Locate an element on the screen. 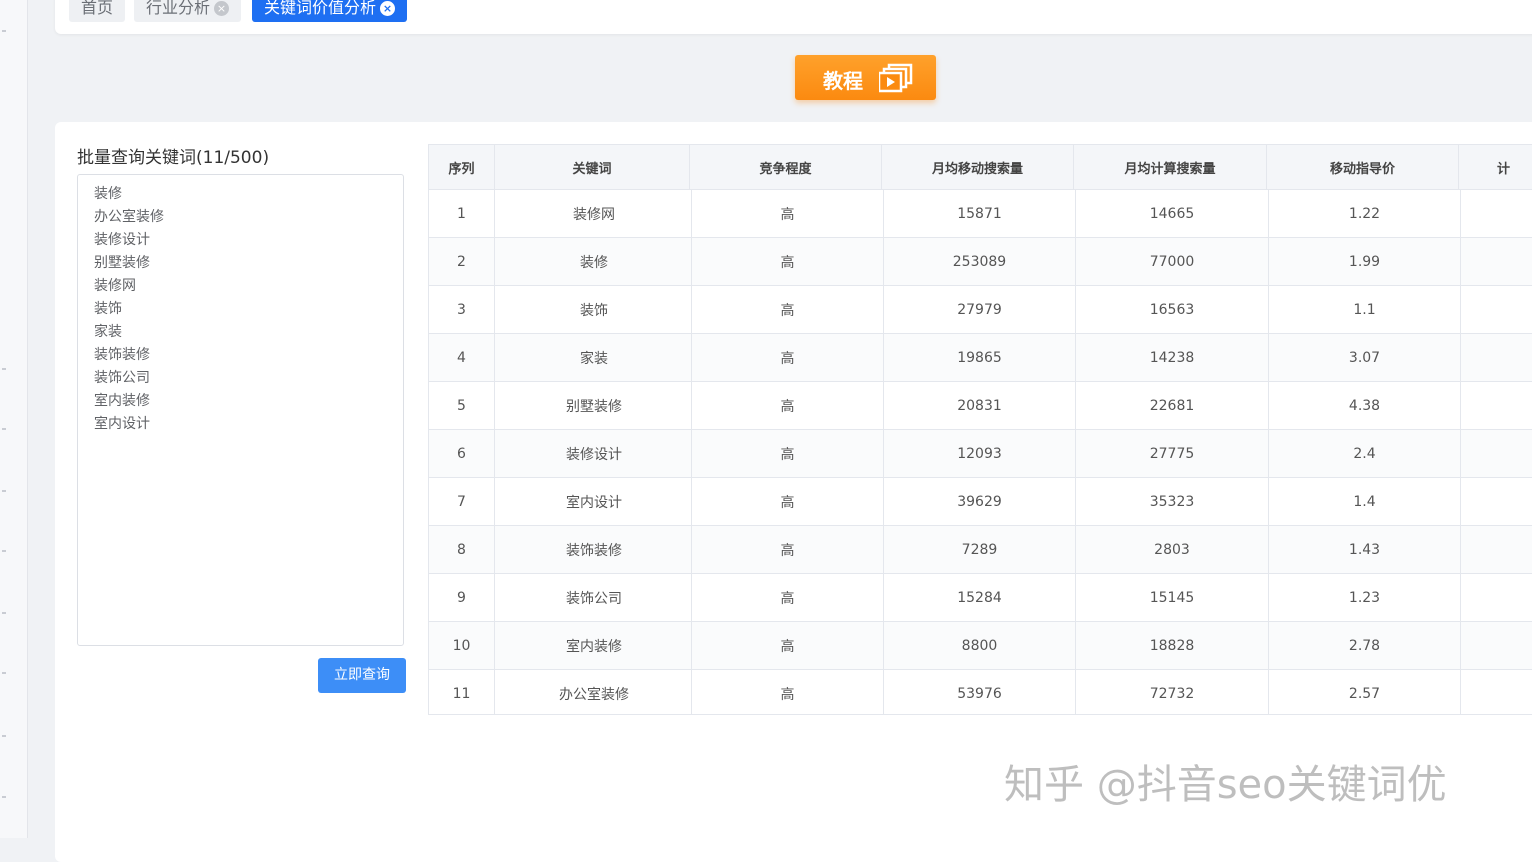  table-cell: 253089 is located at coordinates (980, 261).